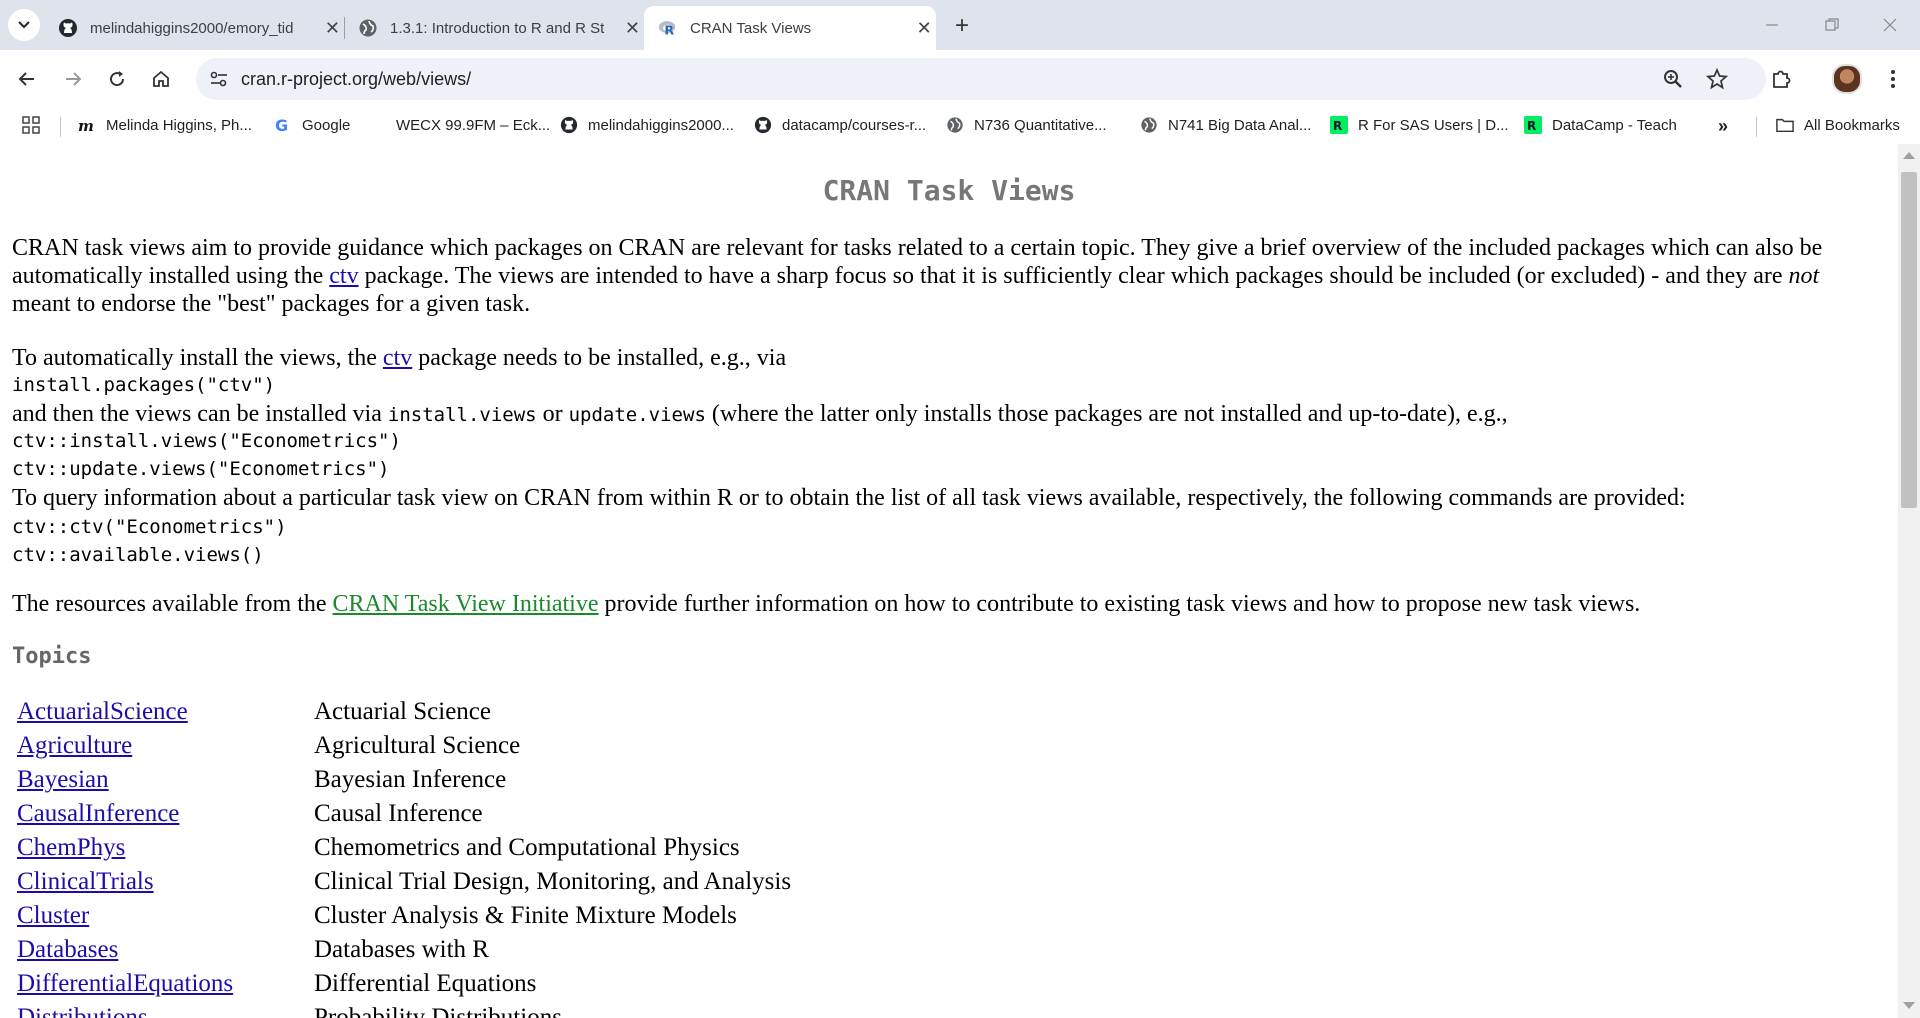 Image resolution: width=1920 pixels, height=1018 pixels. Describe the element at coordinates (1717, 79) in the screenshot. I see `star-icon` at that location.